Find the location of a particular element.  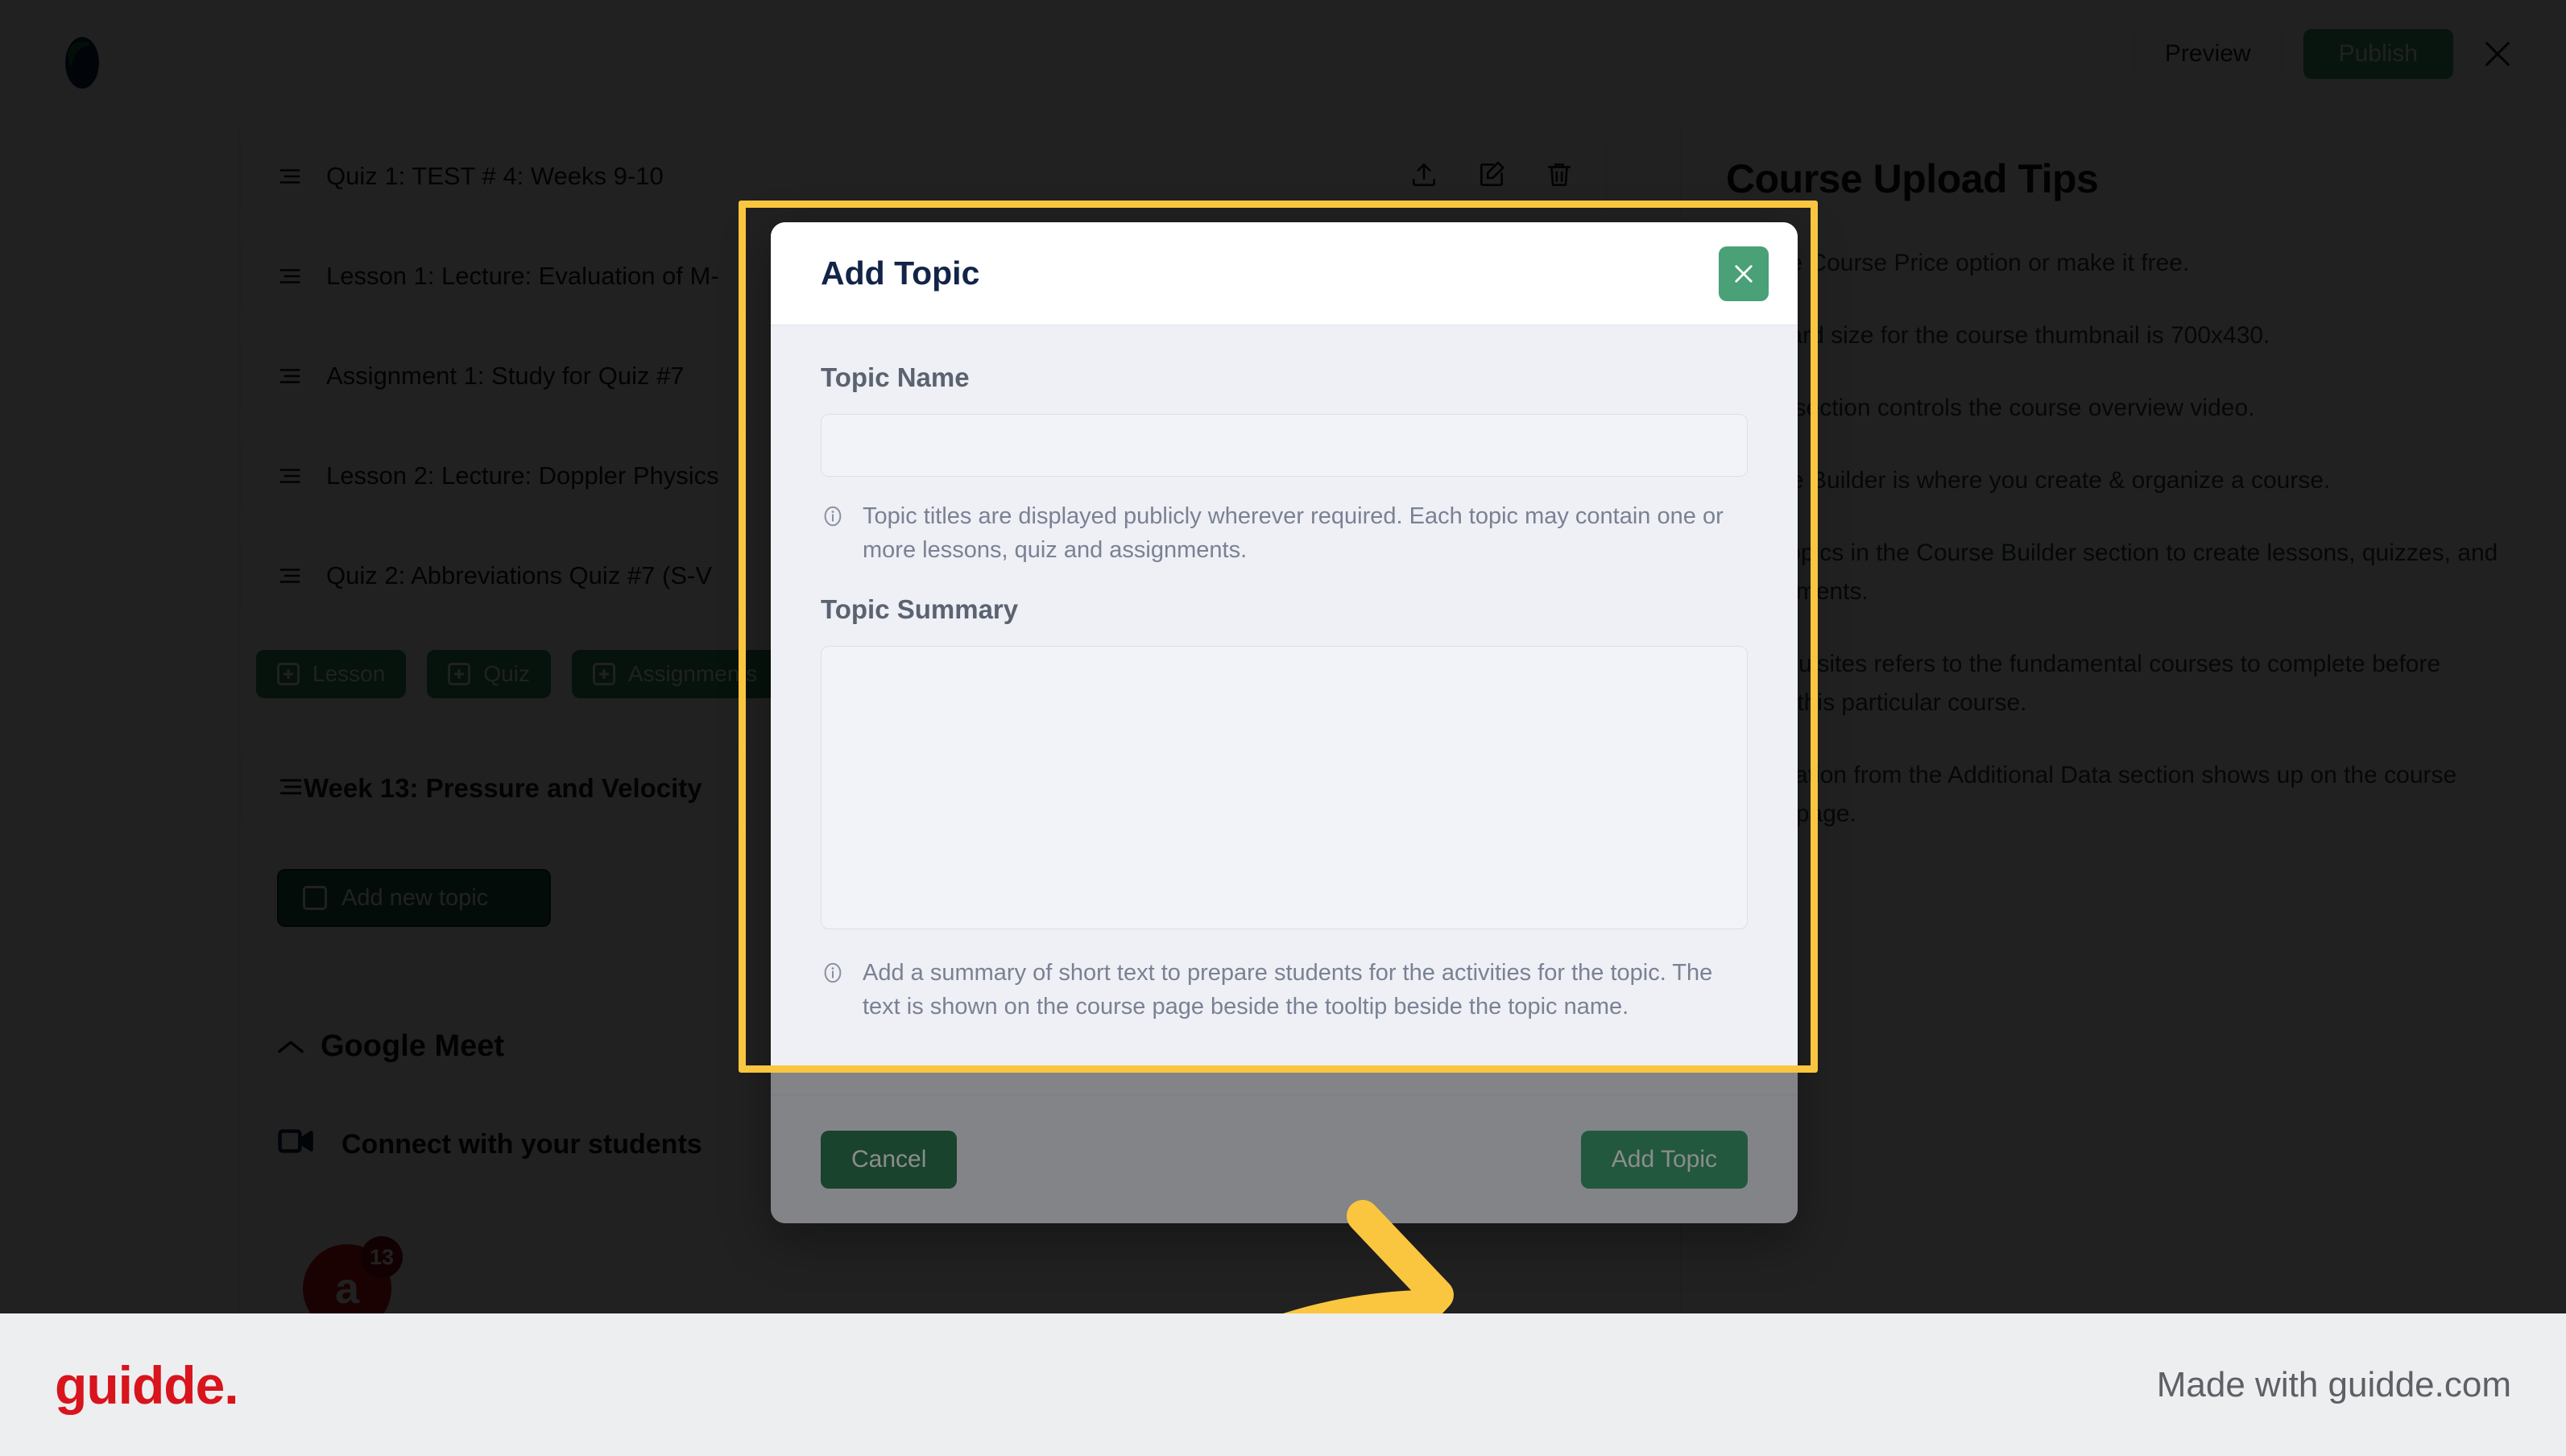

topic-summary-textarea is located at coordinates (1284, 787).